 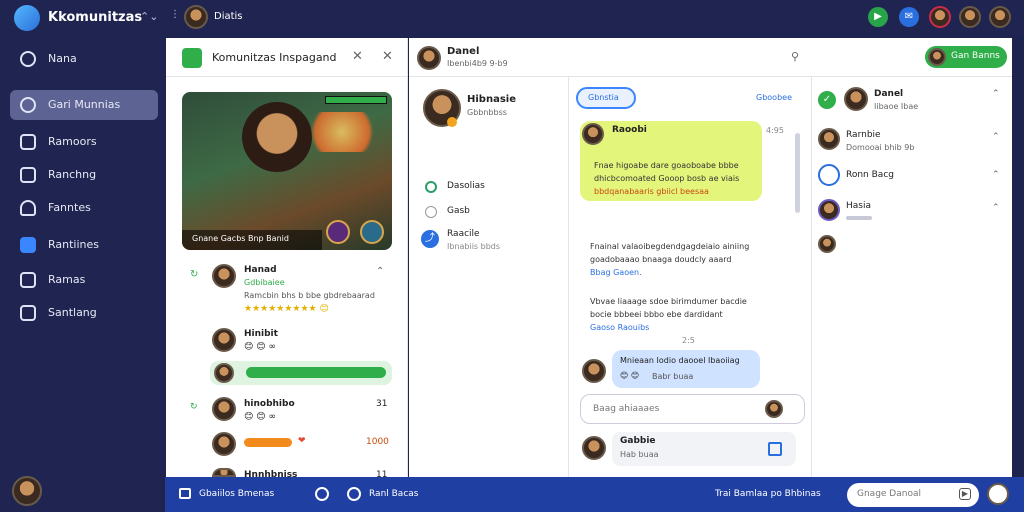 What do you see at coordinates (795, 56) in the screenshot?
I see `pin-icon: ⚲` at bounding box center [795, 56].